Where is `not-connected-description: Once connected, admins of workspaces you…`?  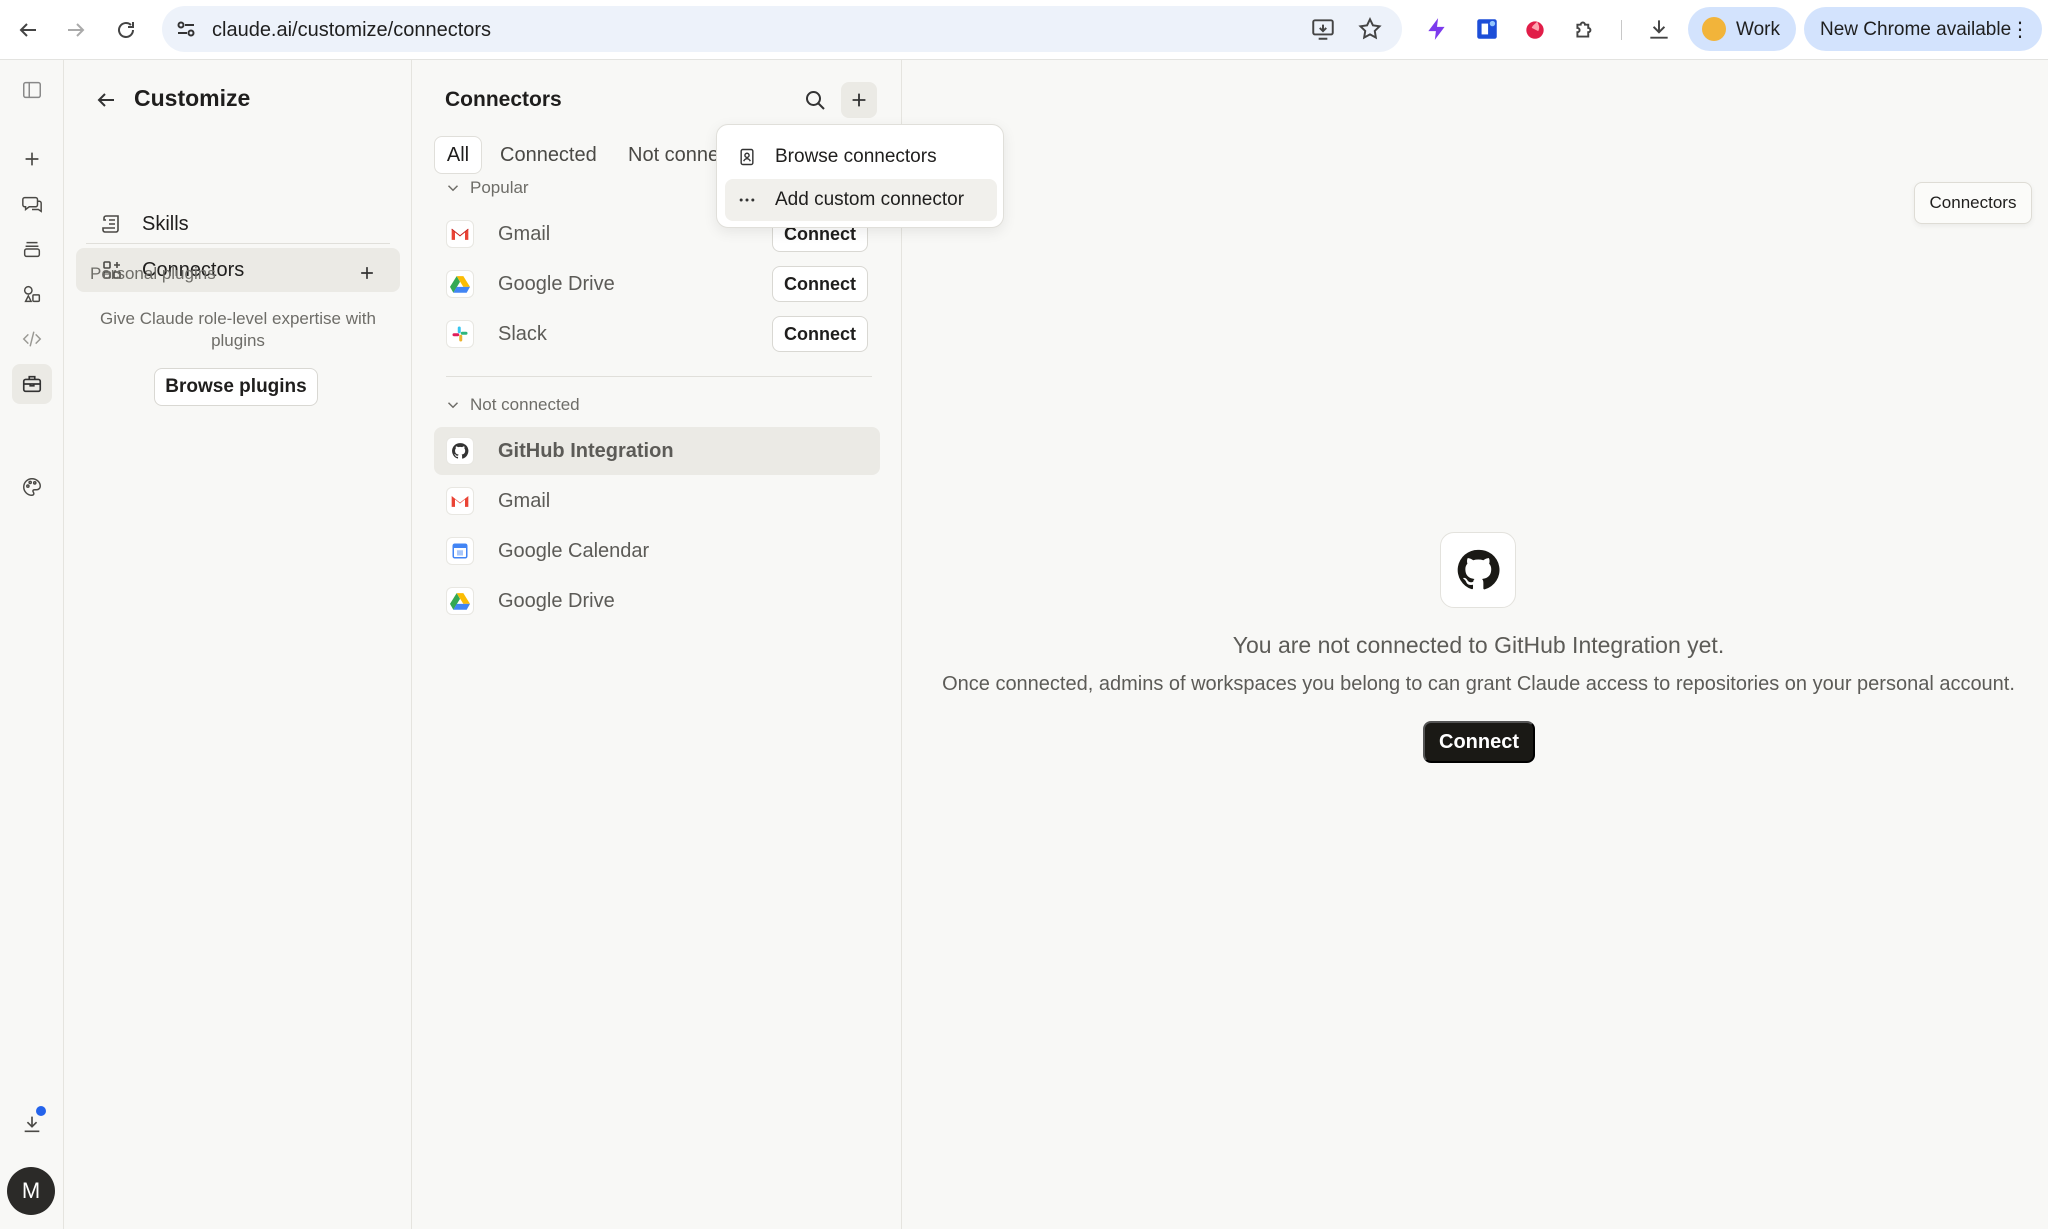
not-connected-description: Once connected, admins of workspaces you… is located at coordinates (1478, 684).